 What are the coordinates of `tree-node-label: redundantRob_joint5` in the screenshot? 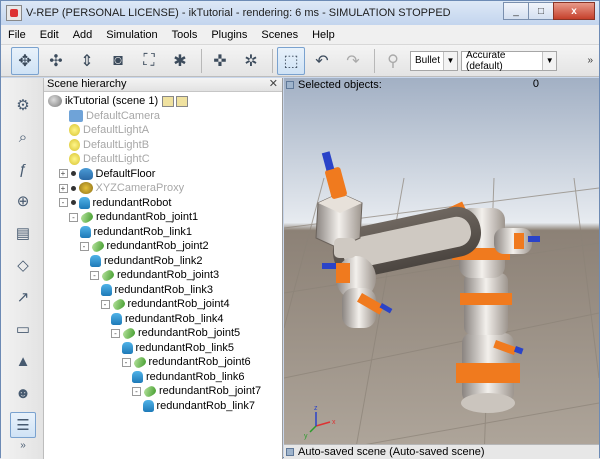 It's located at (189, 333).